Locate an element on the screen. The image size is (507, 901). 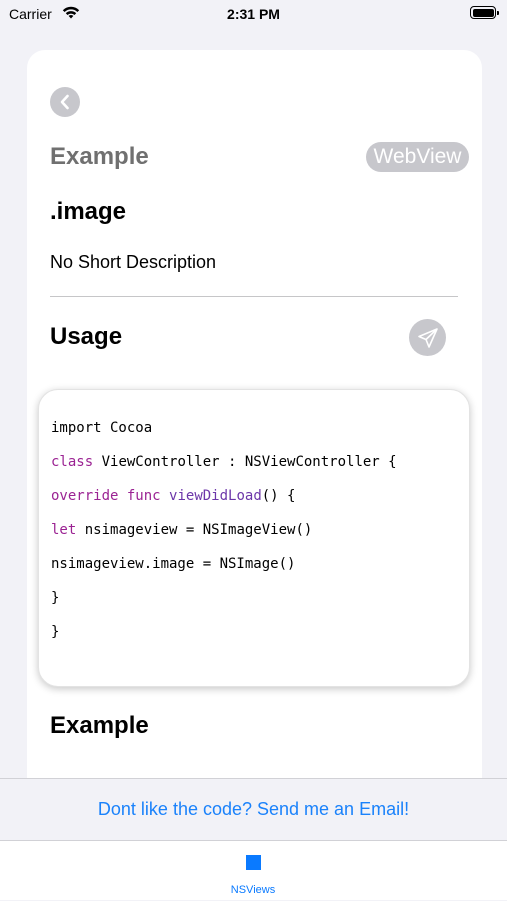
tab-label: NSViews is located at coordinates (253, 890).